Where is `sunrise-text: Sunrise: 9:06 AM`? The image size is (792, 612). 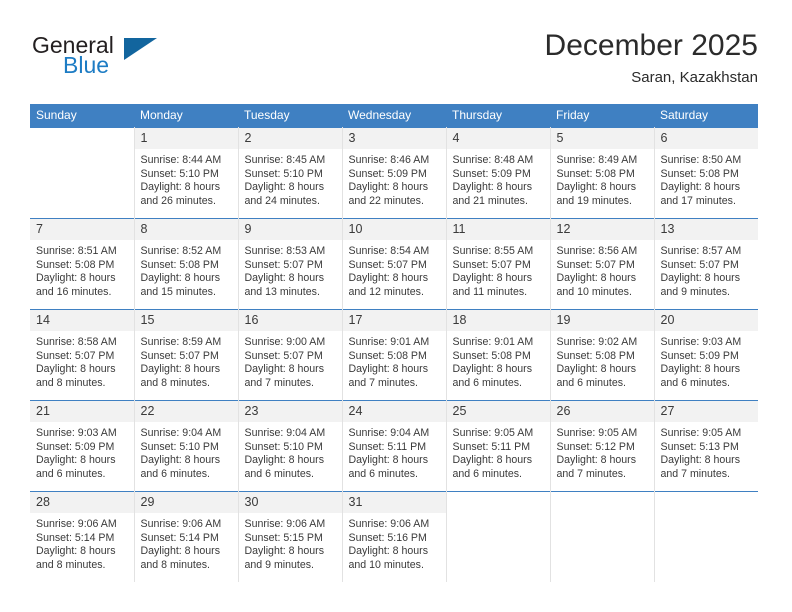
sunrise-text: Sunrise: 9:06 AM is located at coordinates (285, 524).